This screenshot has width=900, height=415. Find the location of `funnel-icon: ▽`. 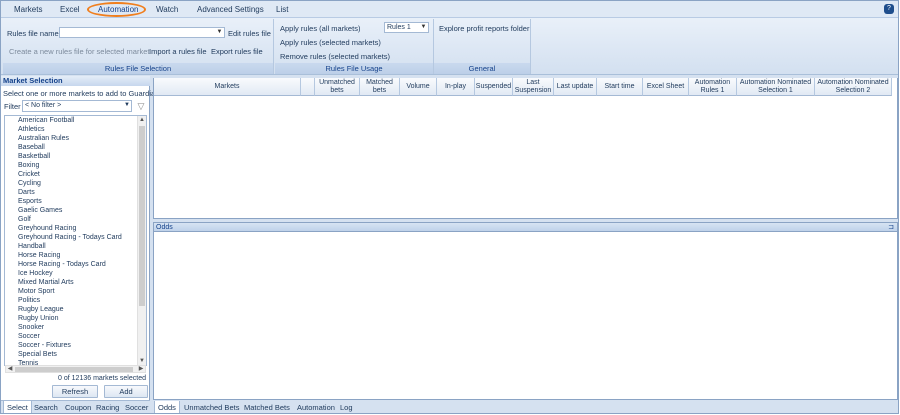

funnel-icon: ▽ is located at coordinates (141, 106).